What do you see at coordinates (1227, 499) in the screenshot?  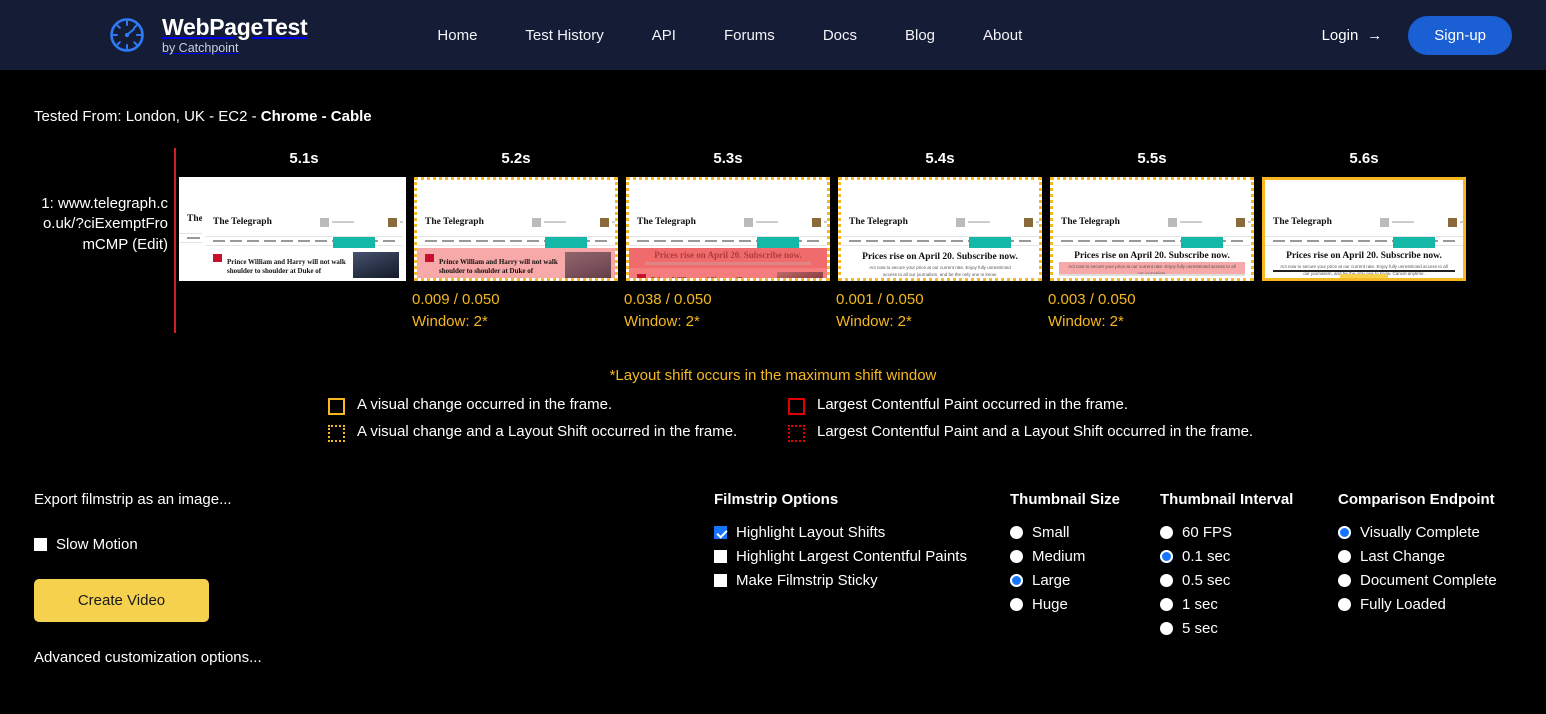 I see `thumbnail-interval-title: Thumbnail Interval` at bounding box center [1227, 499].